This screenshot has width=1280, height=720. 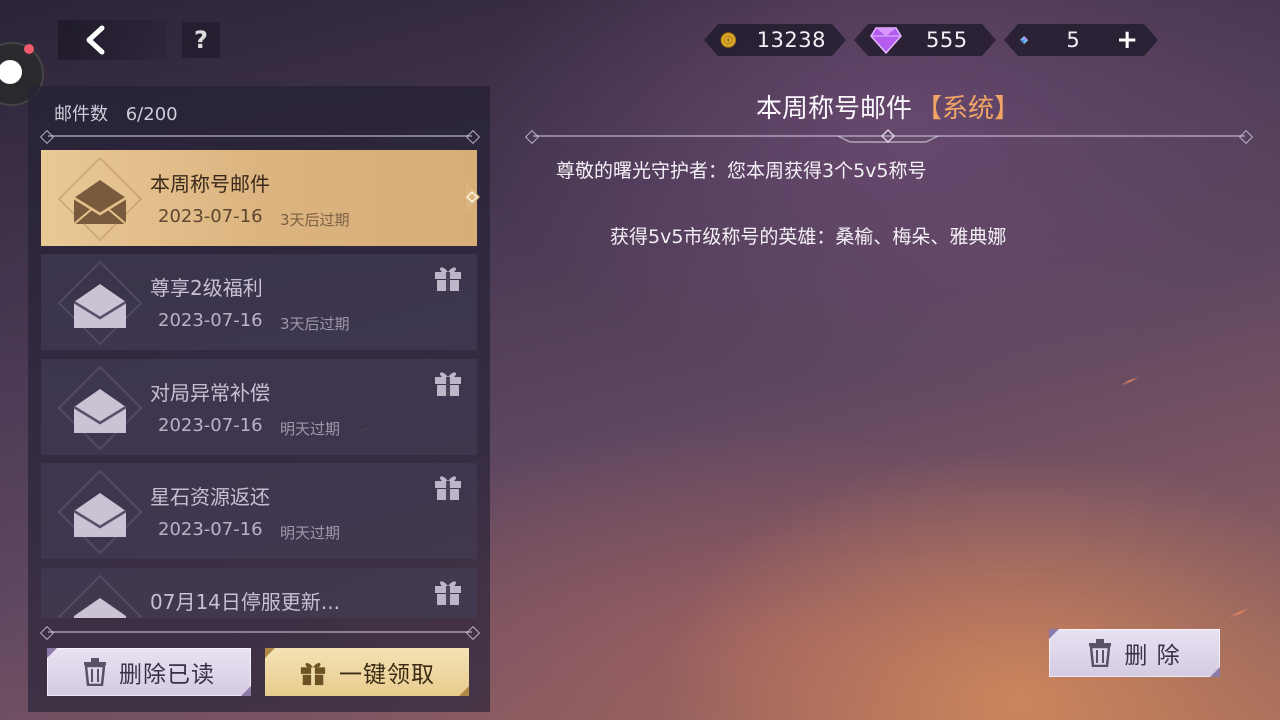 I want to click on mail-title: 本周称号邮件, so click(x=210, y=184).